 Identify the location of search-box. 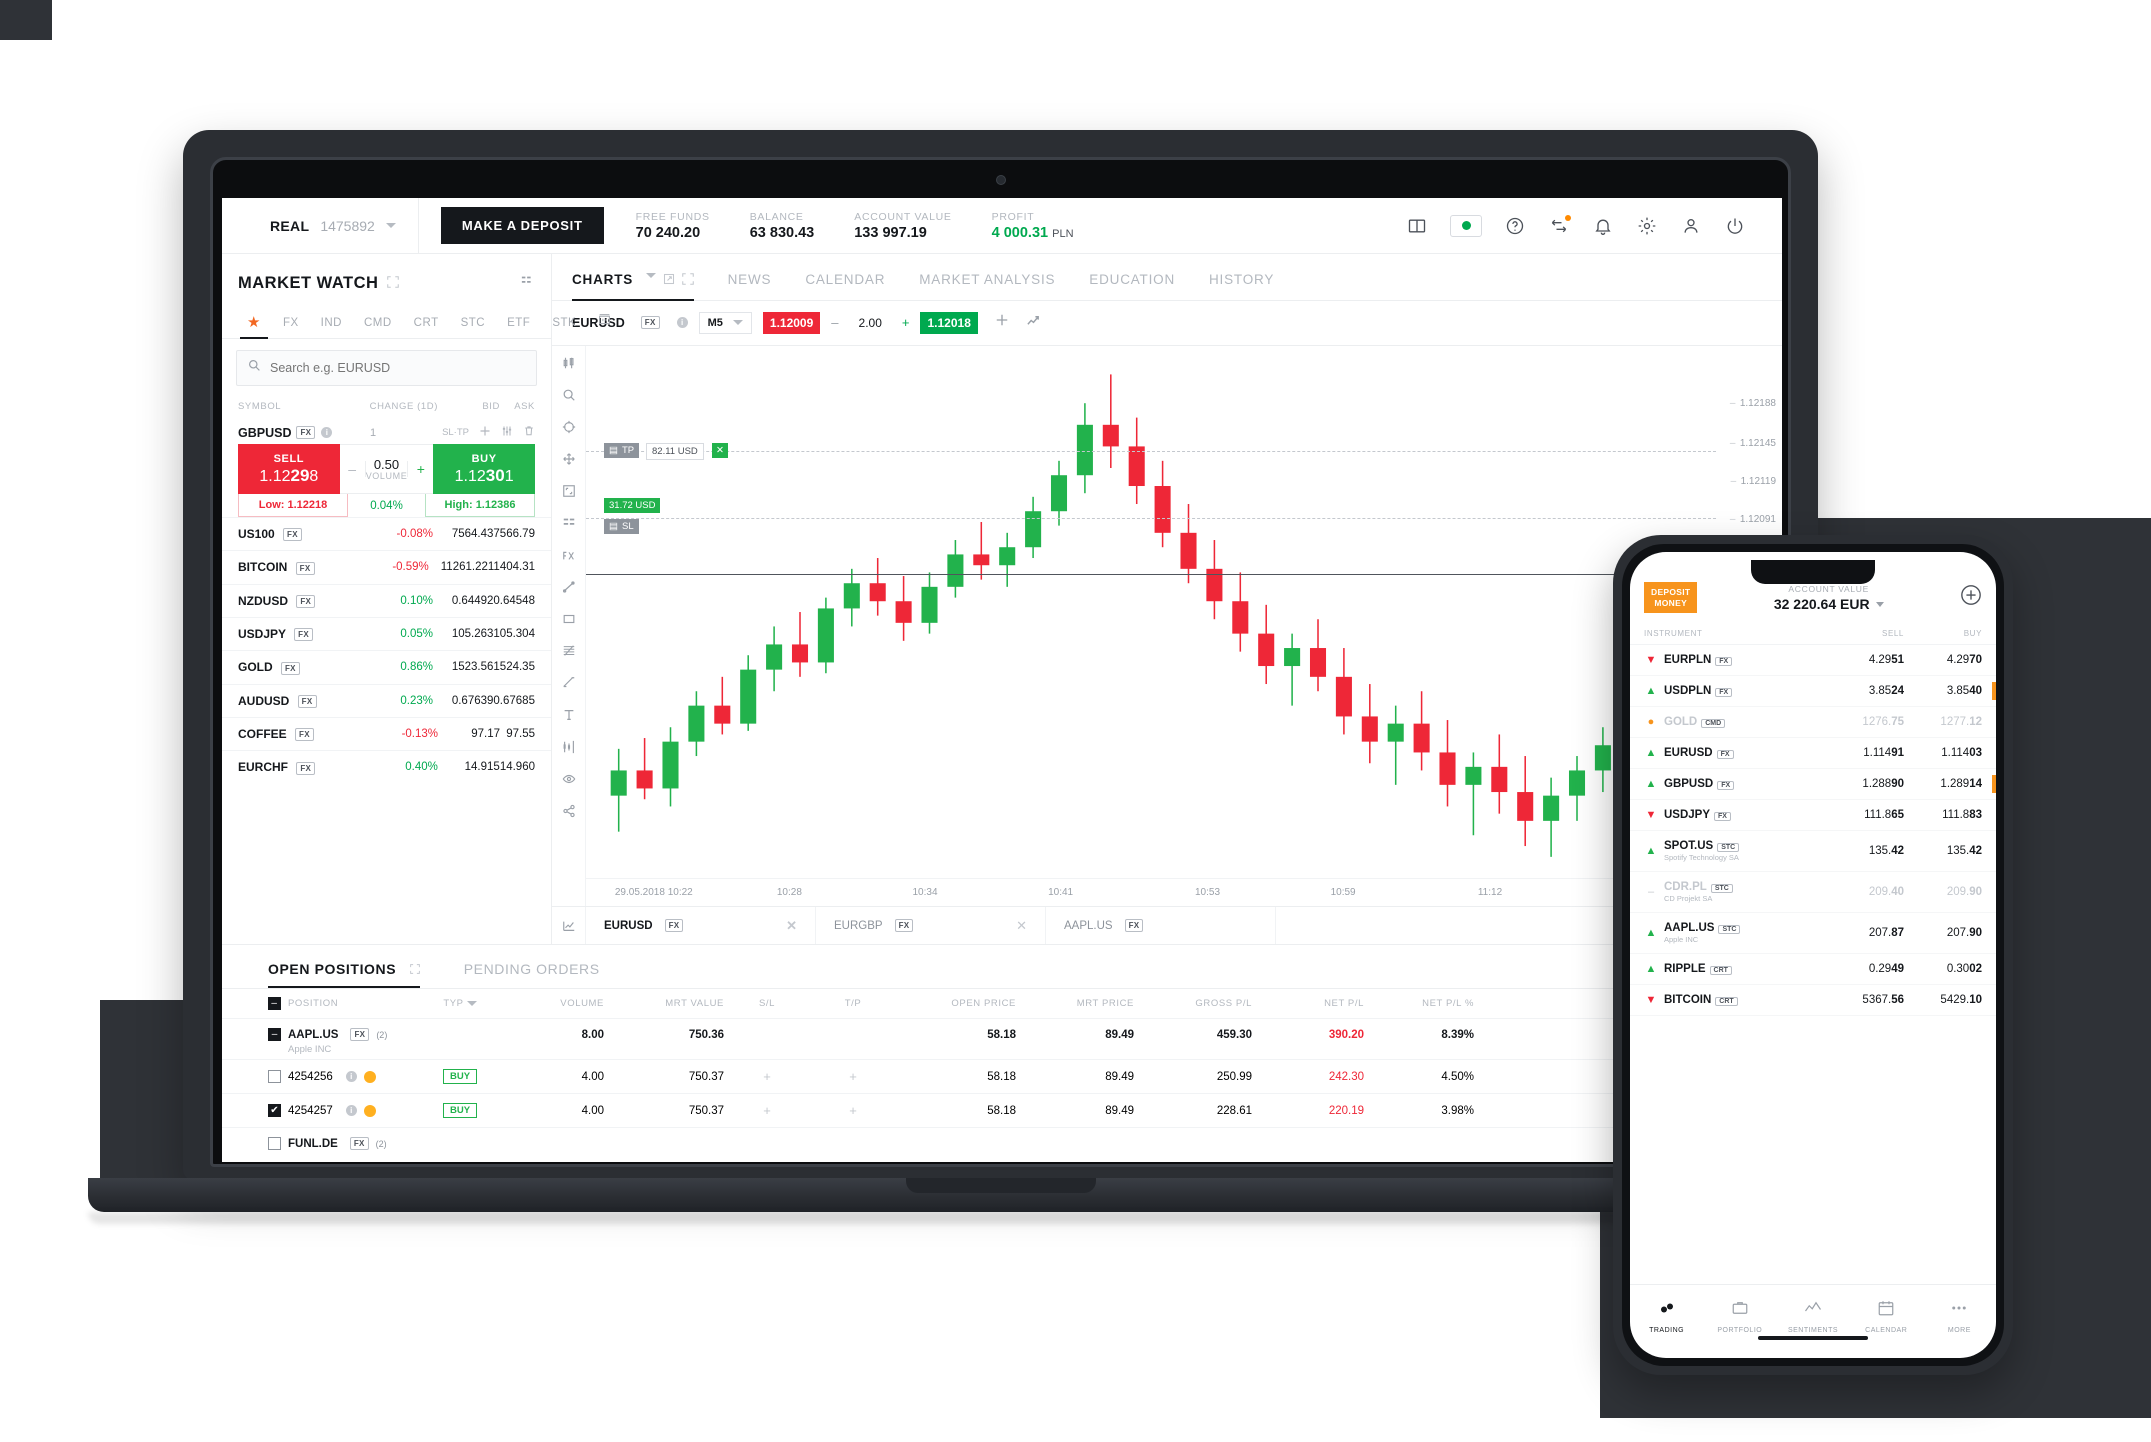
(386, 368).